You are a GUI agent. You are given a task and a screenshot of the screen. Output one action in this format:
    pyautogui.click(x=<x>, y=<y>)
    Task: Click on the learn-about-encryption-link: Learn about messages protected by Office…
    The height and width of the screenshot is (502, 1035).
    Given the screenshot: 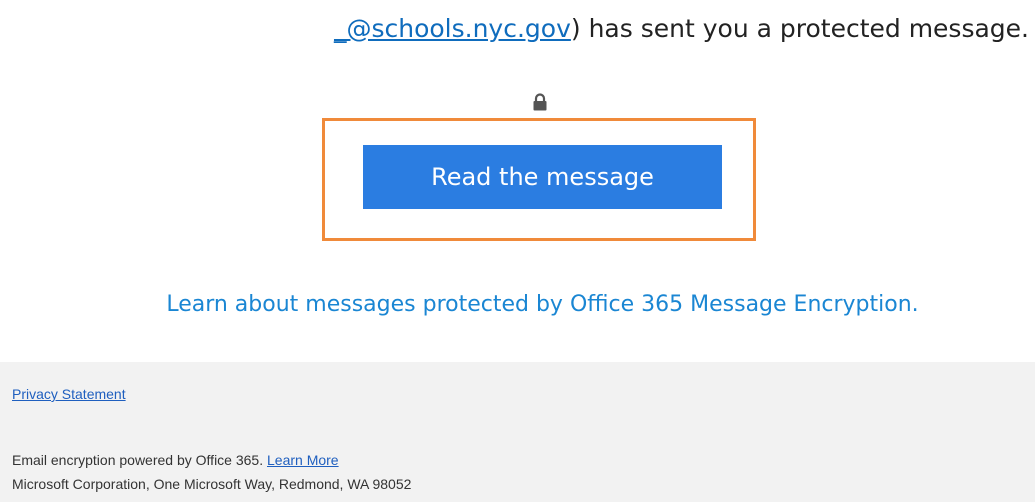 What is the action you would take?
    pyautogui.click(x=517, y=304)
    